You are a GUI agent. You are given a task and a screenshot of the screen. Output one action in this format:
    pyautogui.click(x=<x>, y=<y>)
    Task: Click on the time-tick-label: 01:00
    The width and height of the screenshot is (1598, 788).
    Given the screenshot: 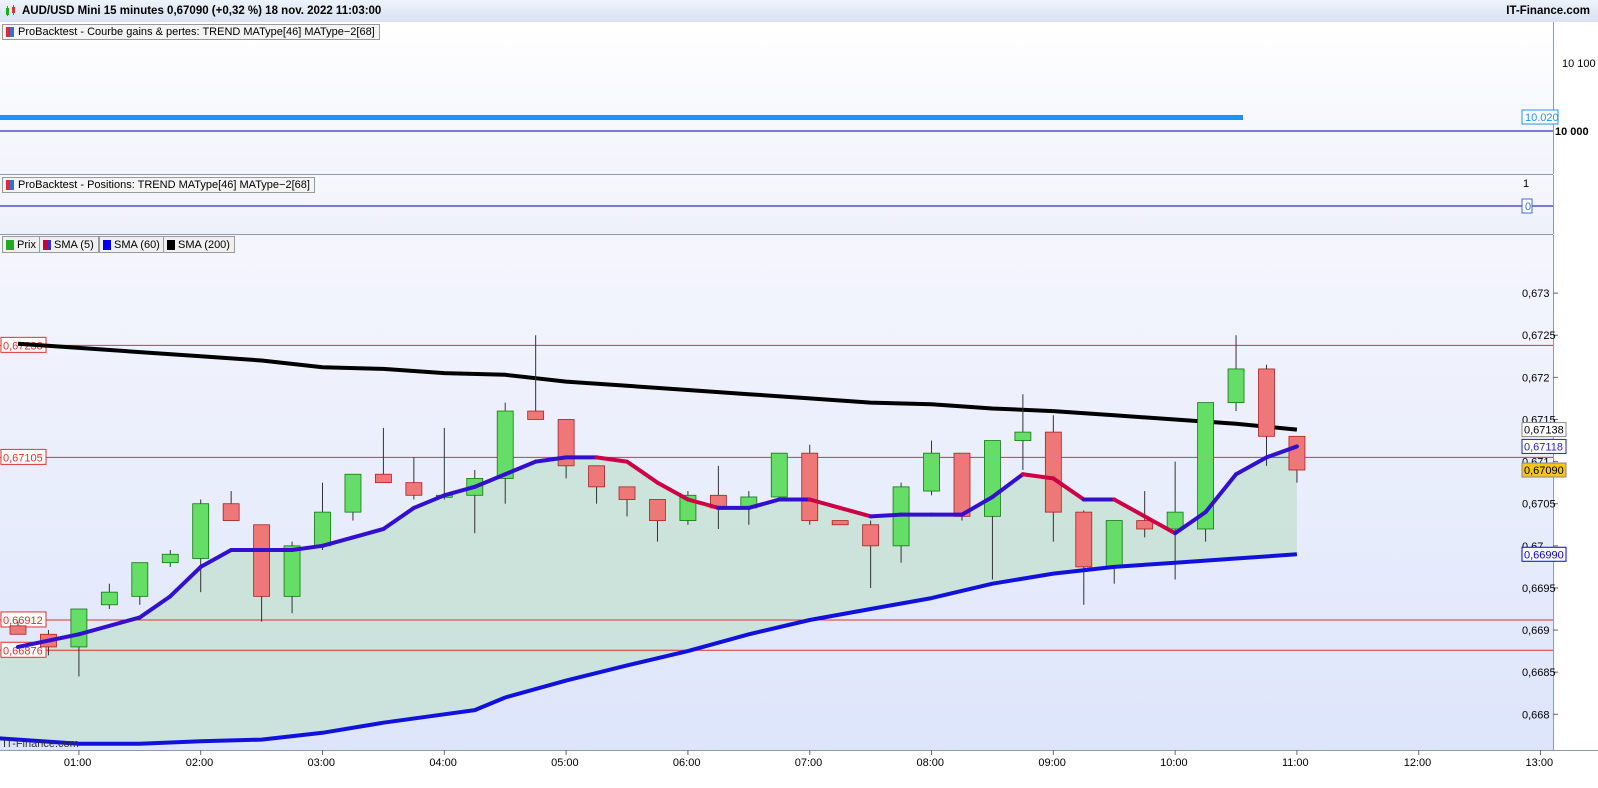 What is the action you would take?
    pyautogui.click(x=78, y=763)
    